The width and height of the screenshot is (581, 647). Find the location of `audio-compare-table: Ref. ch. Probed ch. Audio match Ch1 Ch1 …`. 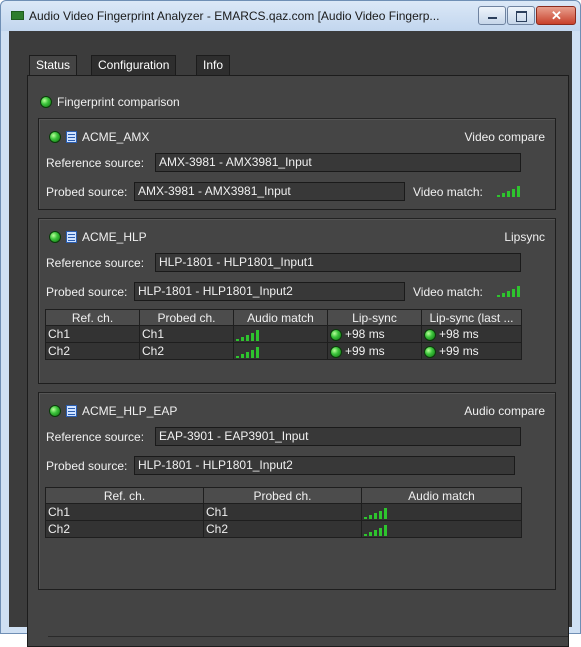

audio-compare-table: Ref. ch. Probed ch. Audio match Ch1 Ch1 … is located at coordinates (283, 512).